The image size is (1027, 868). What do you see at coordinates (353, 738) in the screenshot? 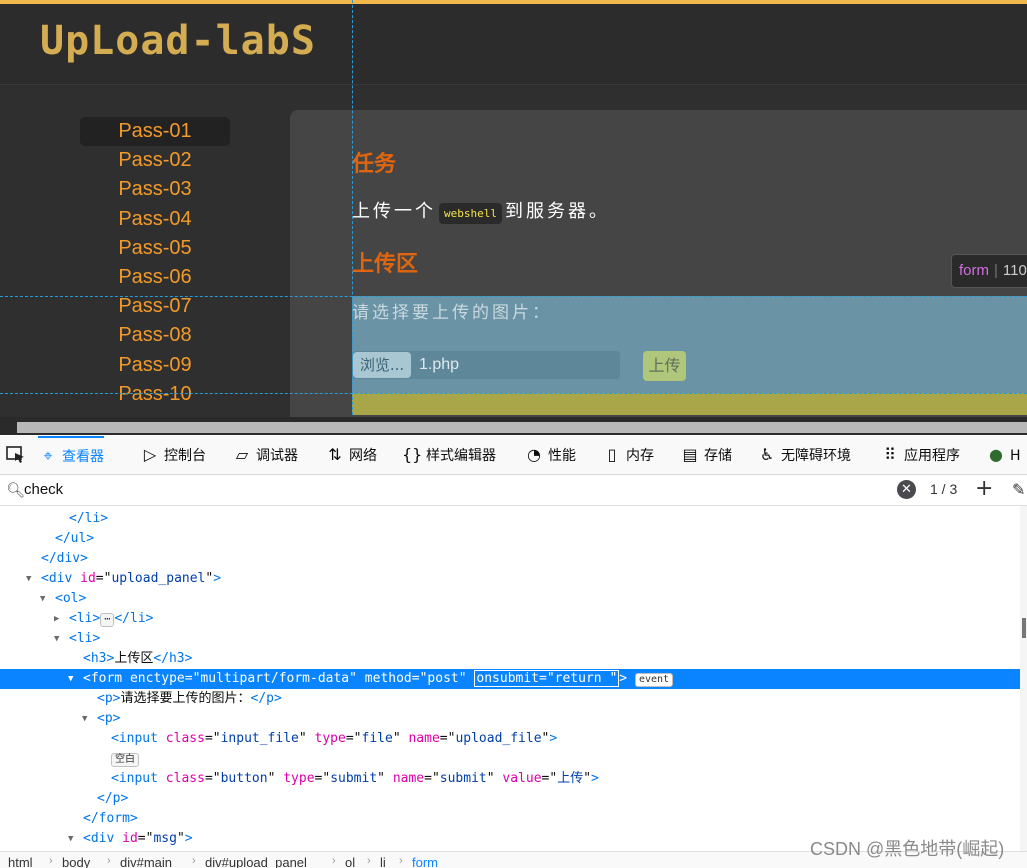
I see `markup-text: ="` at bounding box center [353, 738].